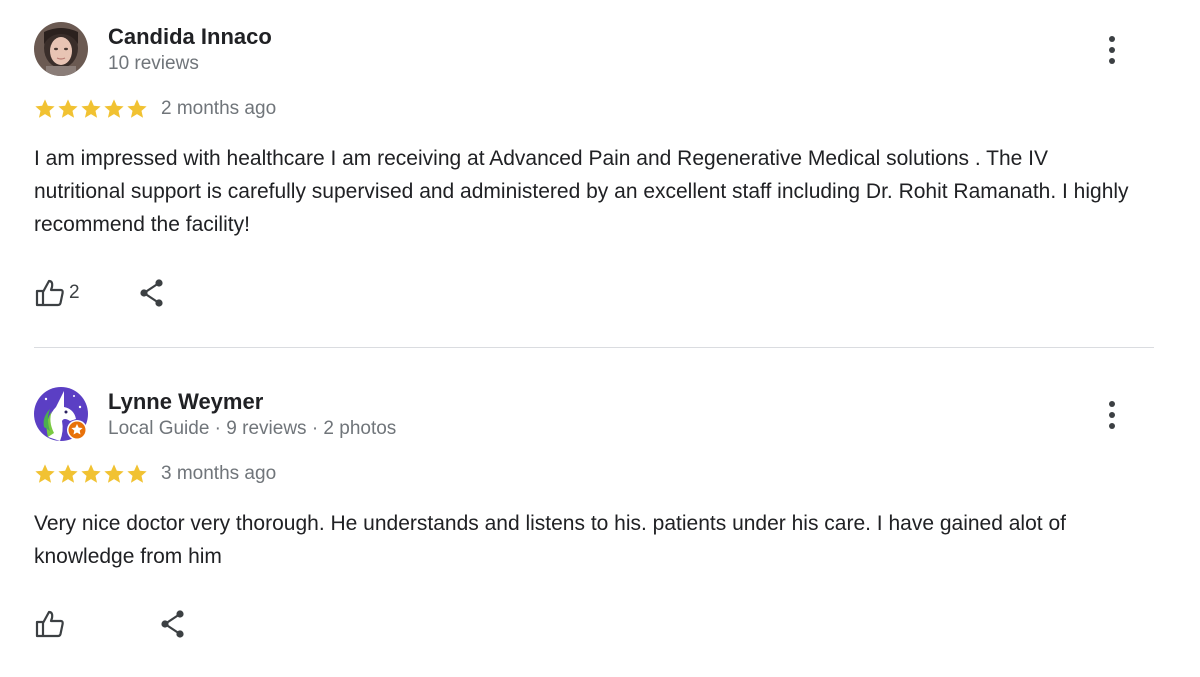  I want to click on local-guide-star-badge-icon, so click(77, 430).